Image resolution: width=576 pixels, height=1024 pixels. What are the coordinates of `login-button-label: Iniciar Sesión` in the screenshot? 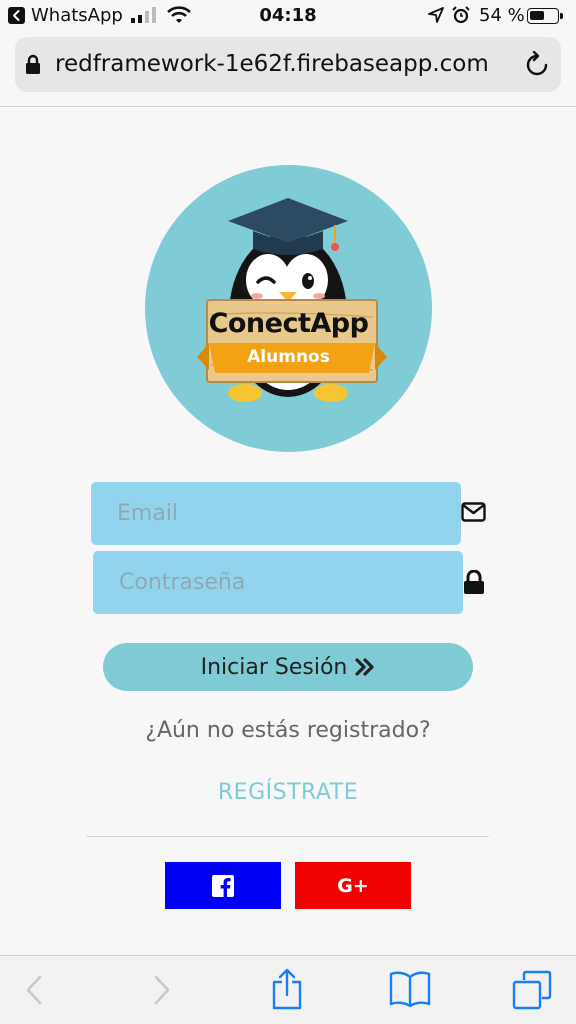 It's located at (274, 667).